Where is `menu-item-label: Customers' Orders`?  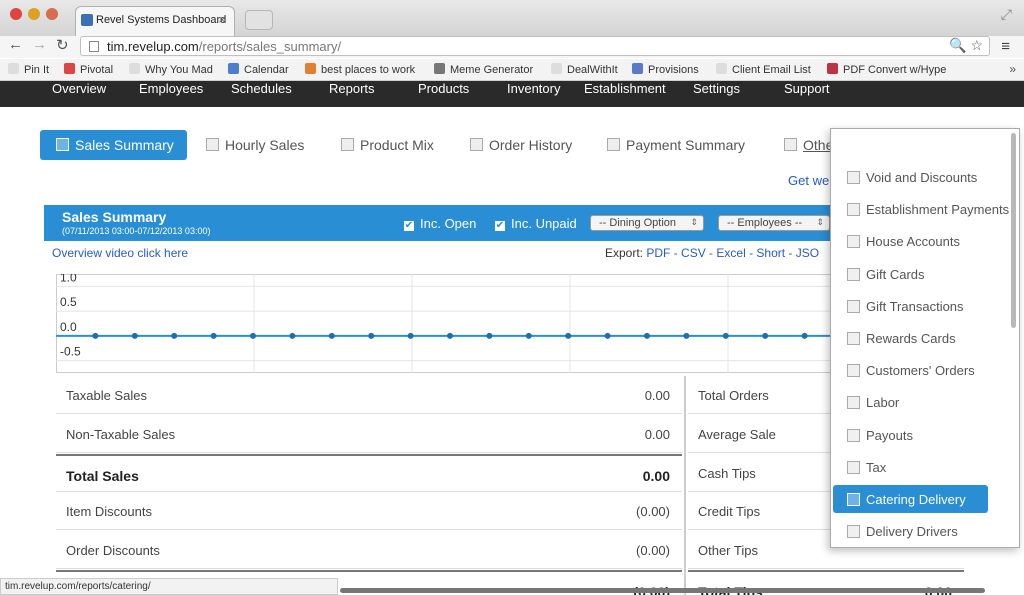 menu-item-label: Customers' Orders is located at coordinates (920, 371).